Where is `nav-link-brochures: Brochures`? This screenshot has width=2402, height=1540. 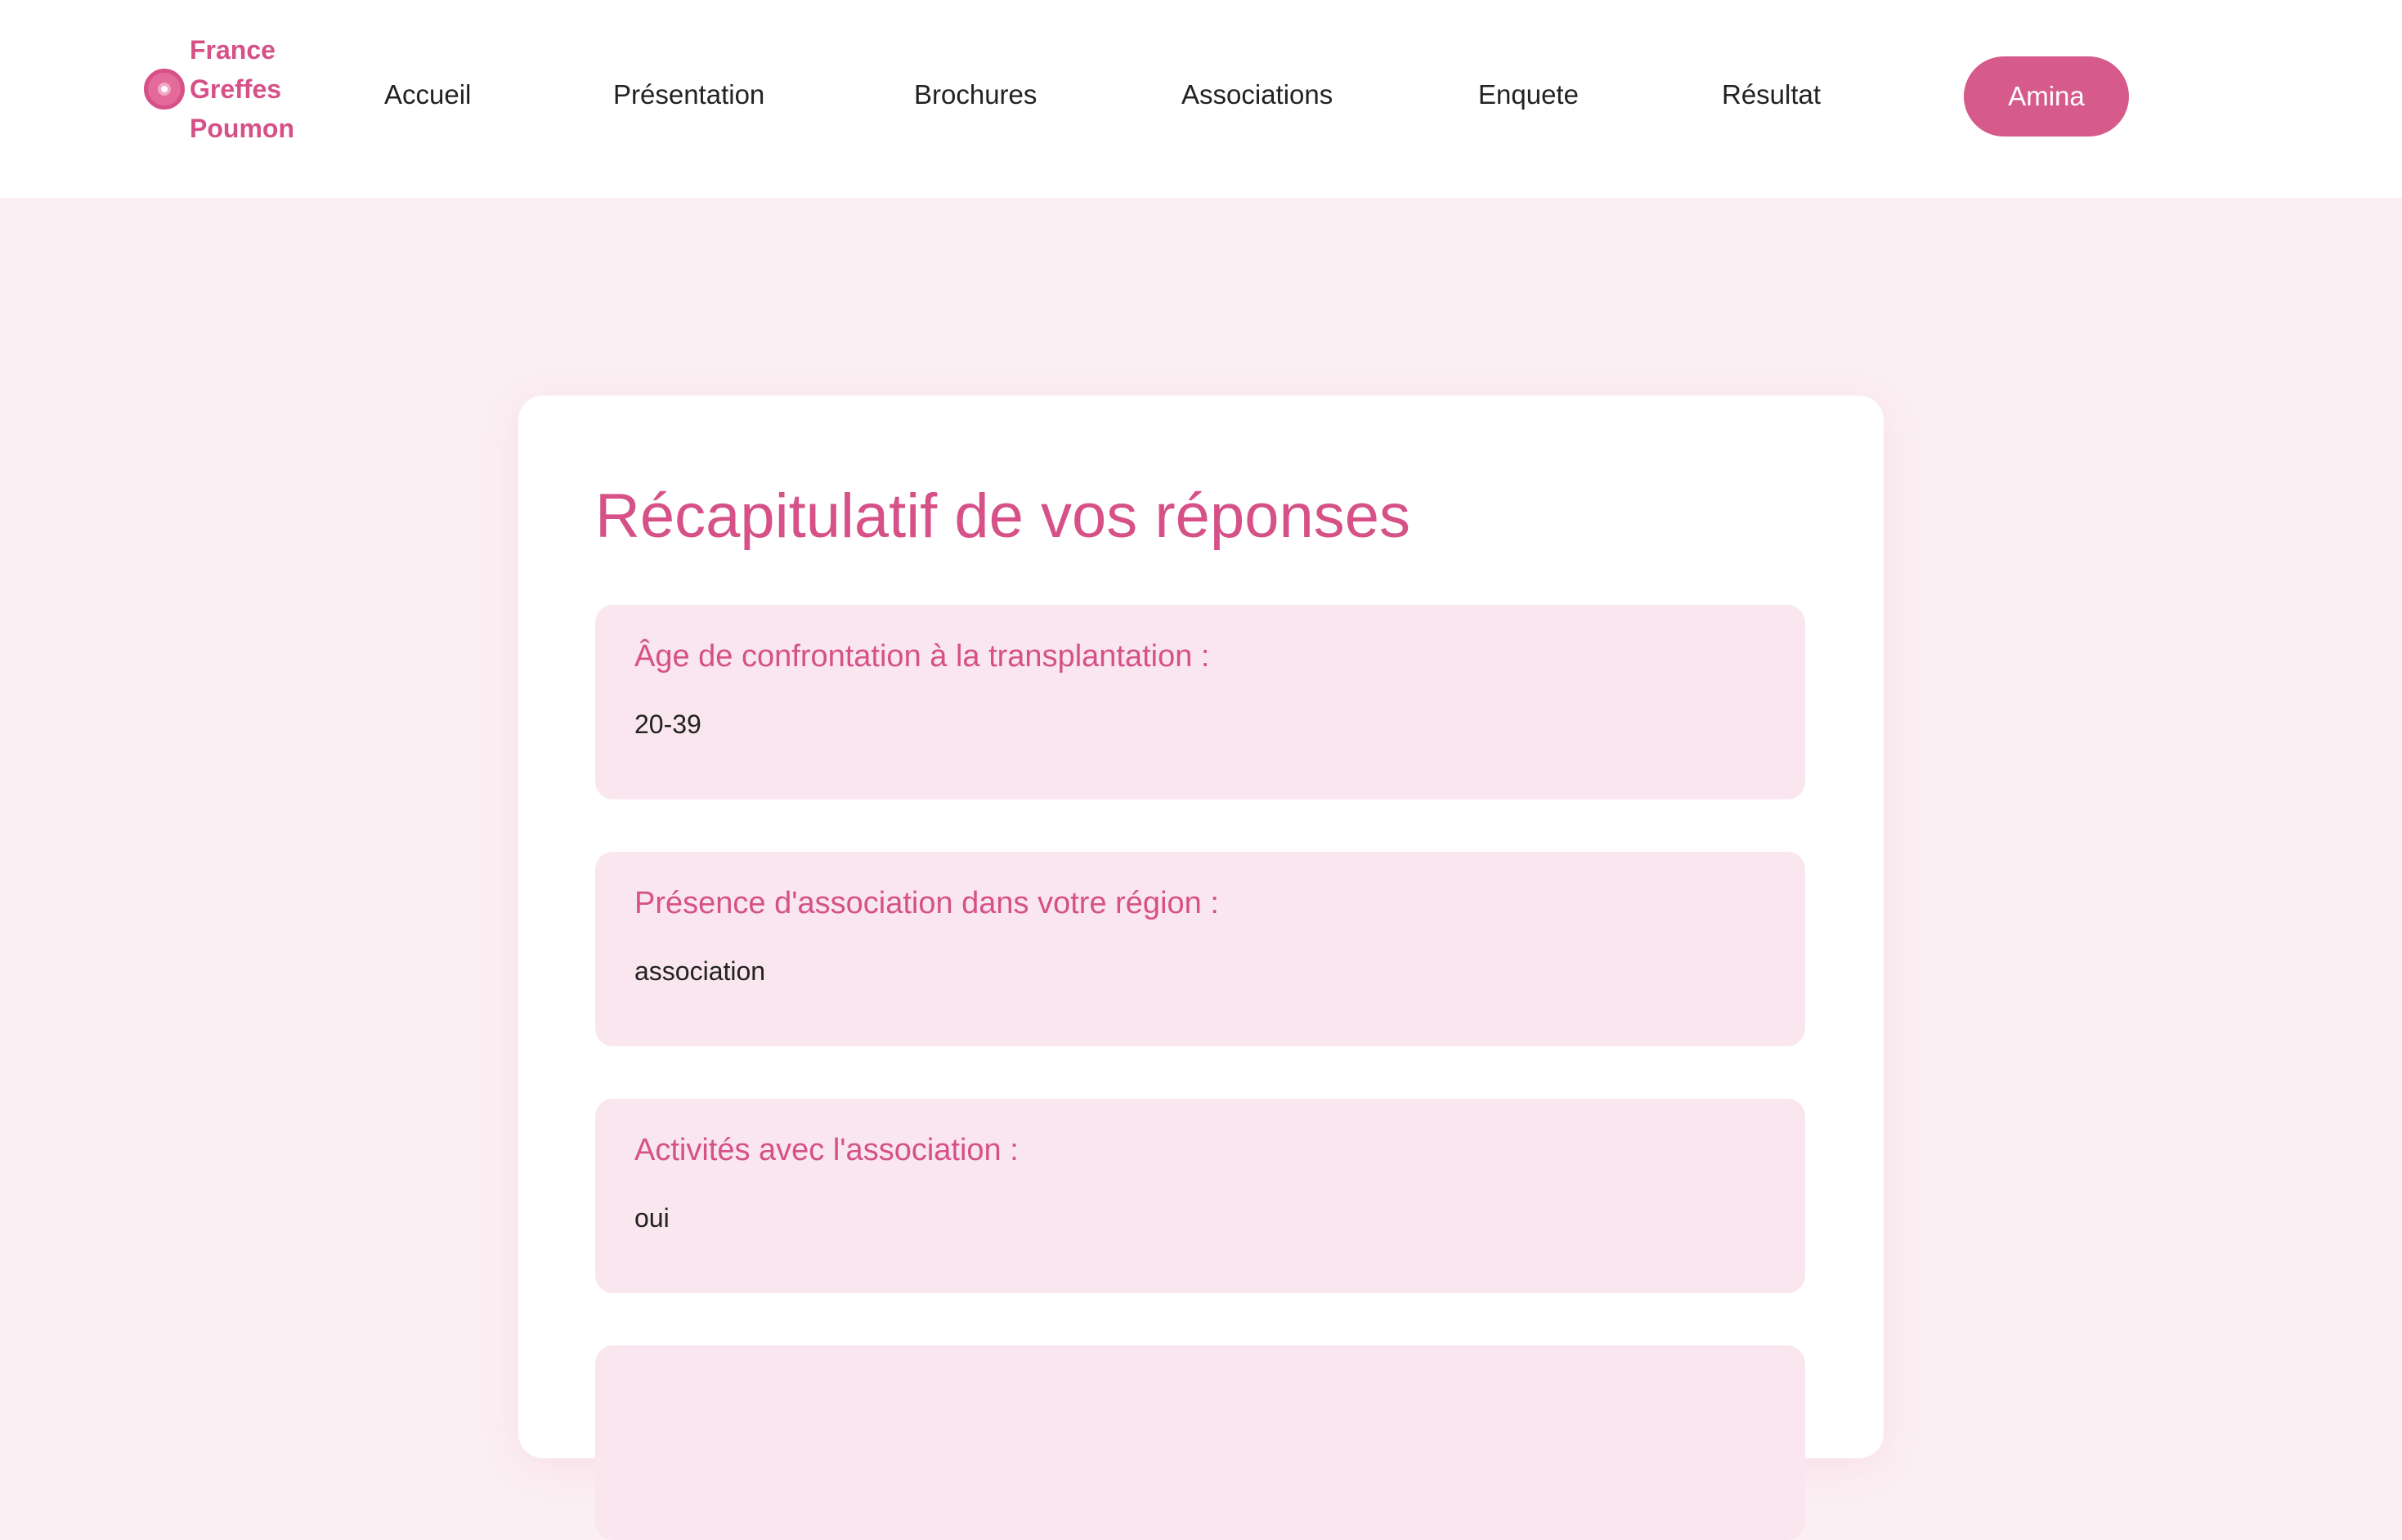 nav-link-brochures: Brochures is located at coordinates (976, 95).